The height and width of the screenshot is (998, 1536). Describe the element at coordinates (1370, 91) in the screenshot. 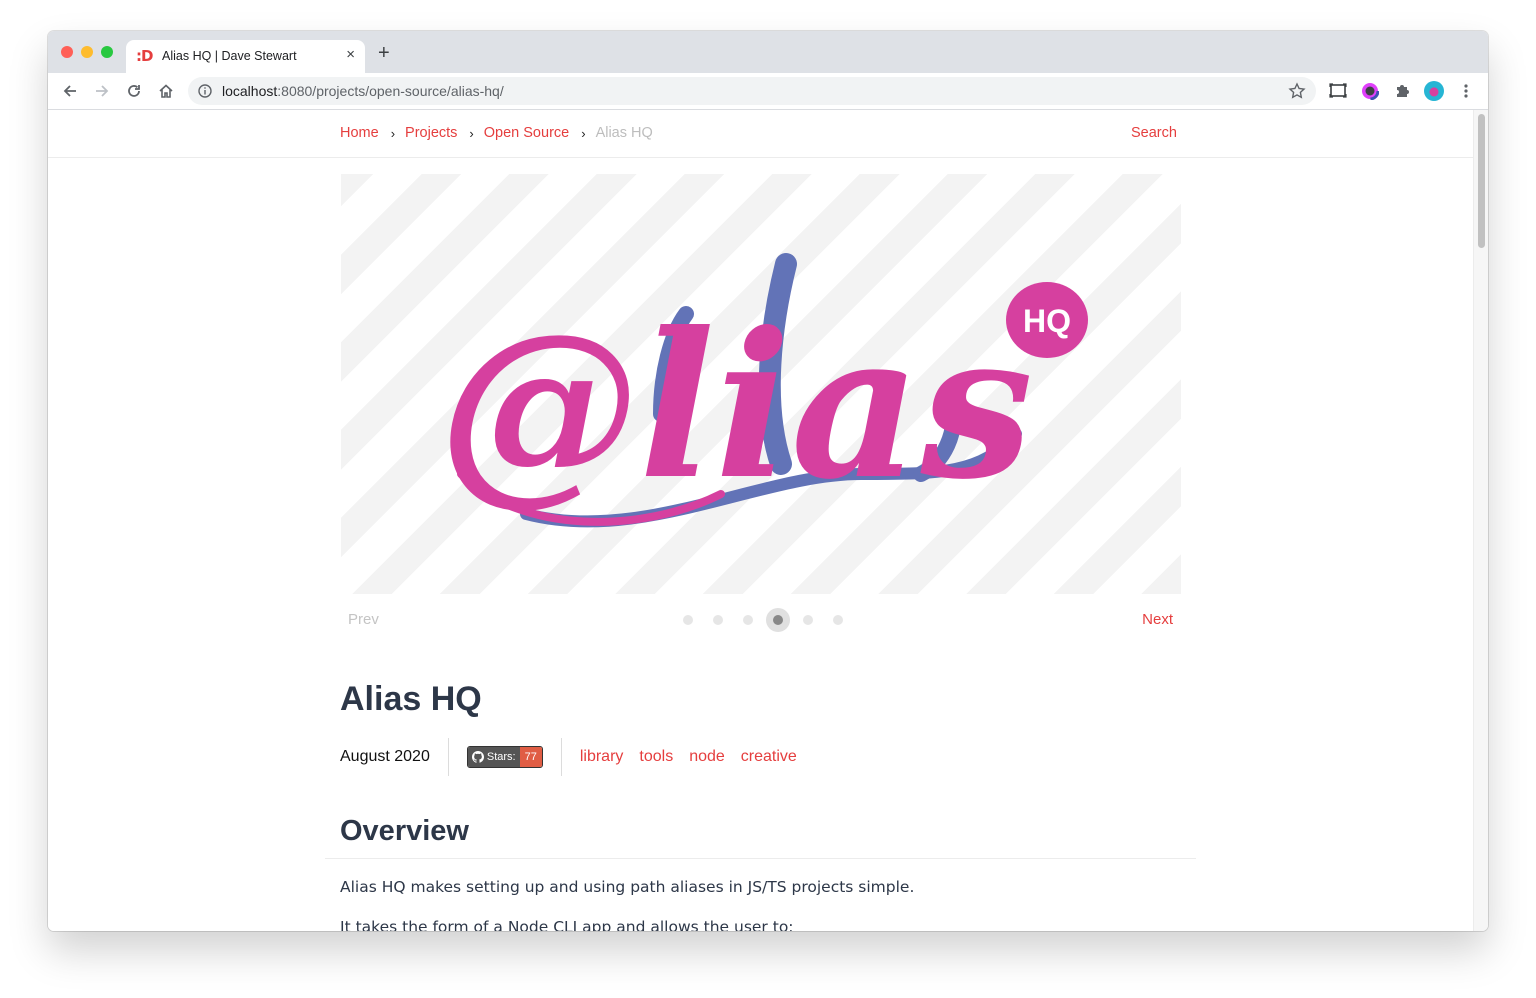

I see `color-picker-extension-icon` at that location.